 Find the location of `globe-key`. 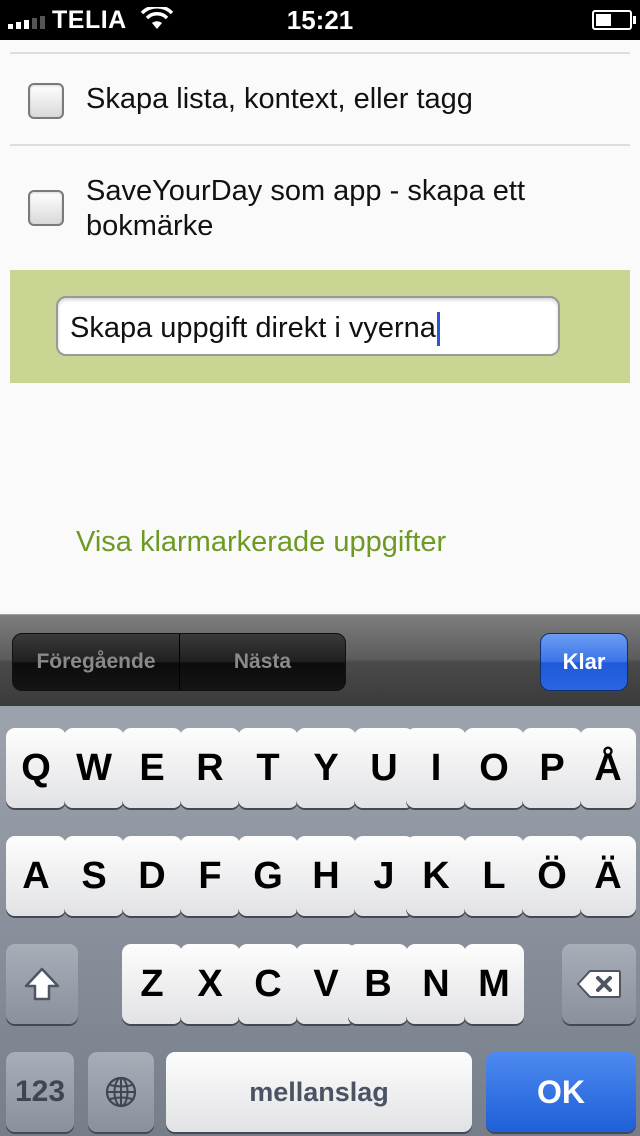

globe-key is located at coordinates (121, 1092).